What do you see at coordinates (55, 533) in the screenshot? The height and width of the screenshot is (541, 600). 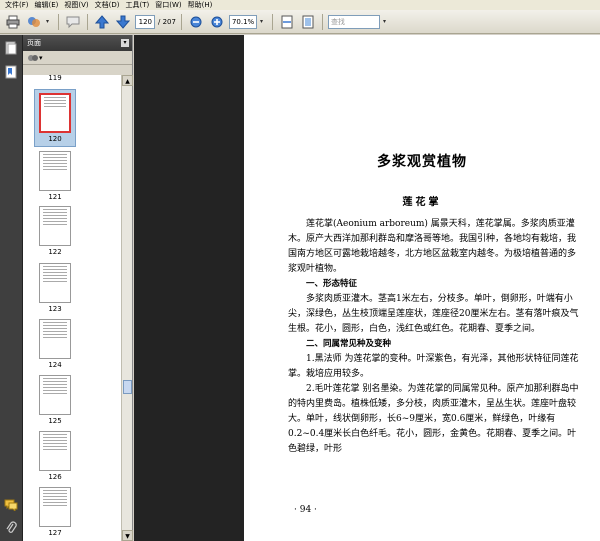 I see `thumbnail-label: 127` at bounding box center [55, 533].